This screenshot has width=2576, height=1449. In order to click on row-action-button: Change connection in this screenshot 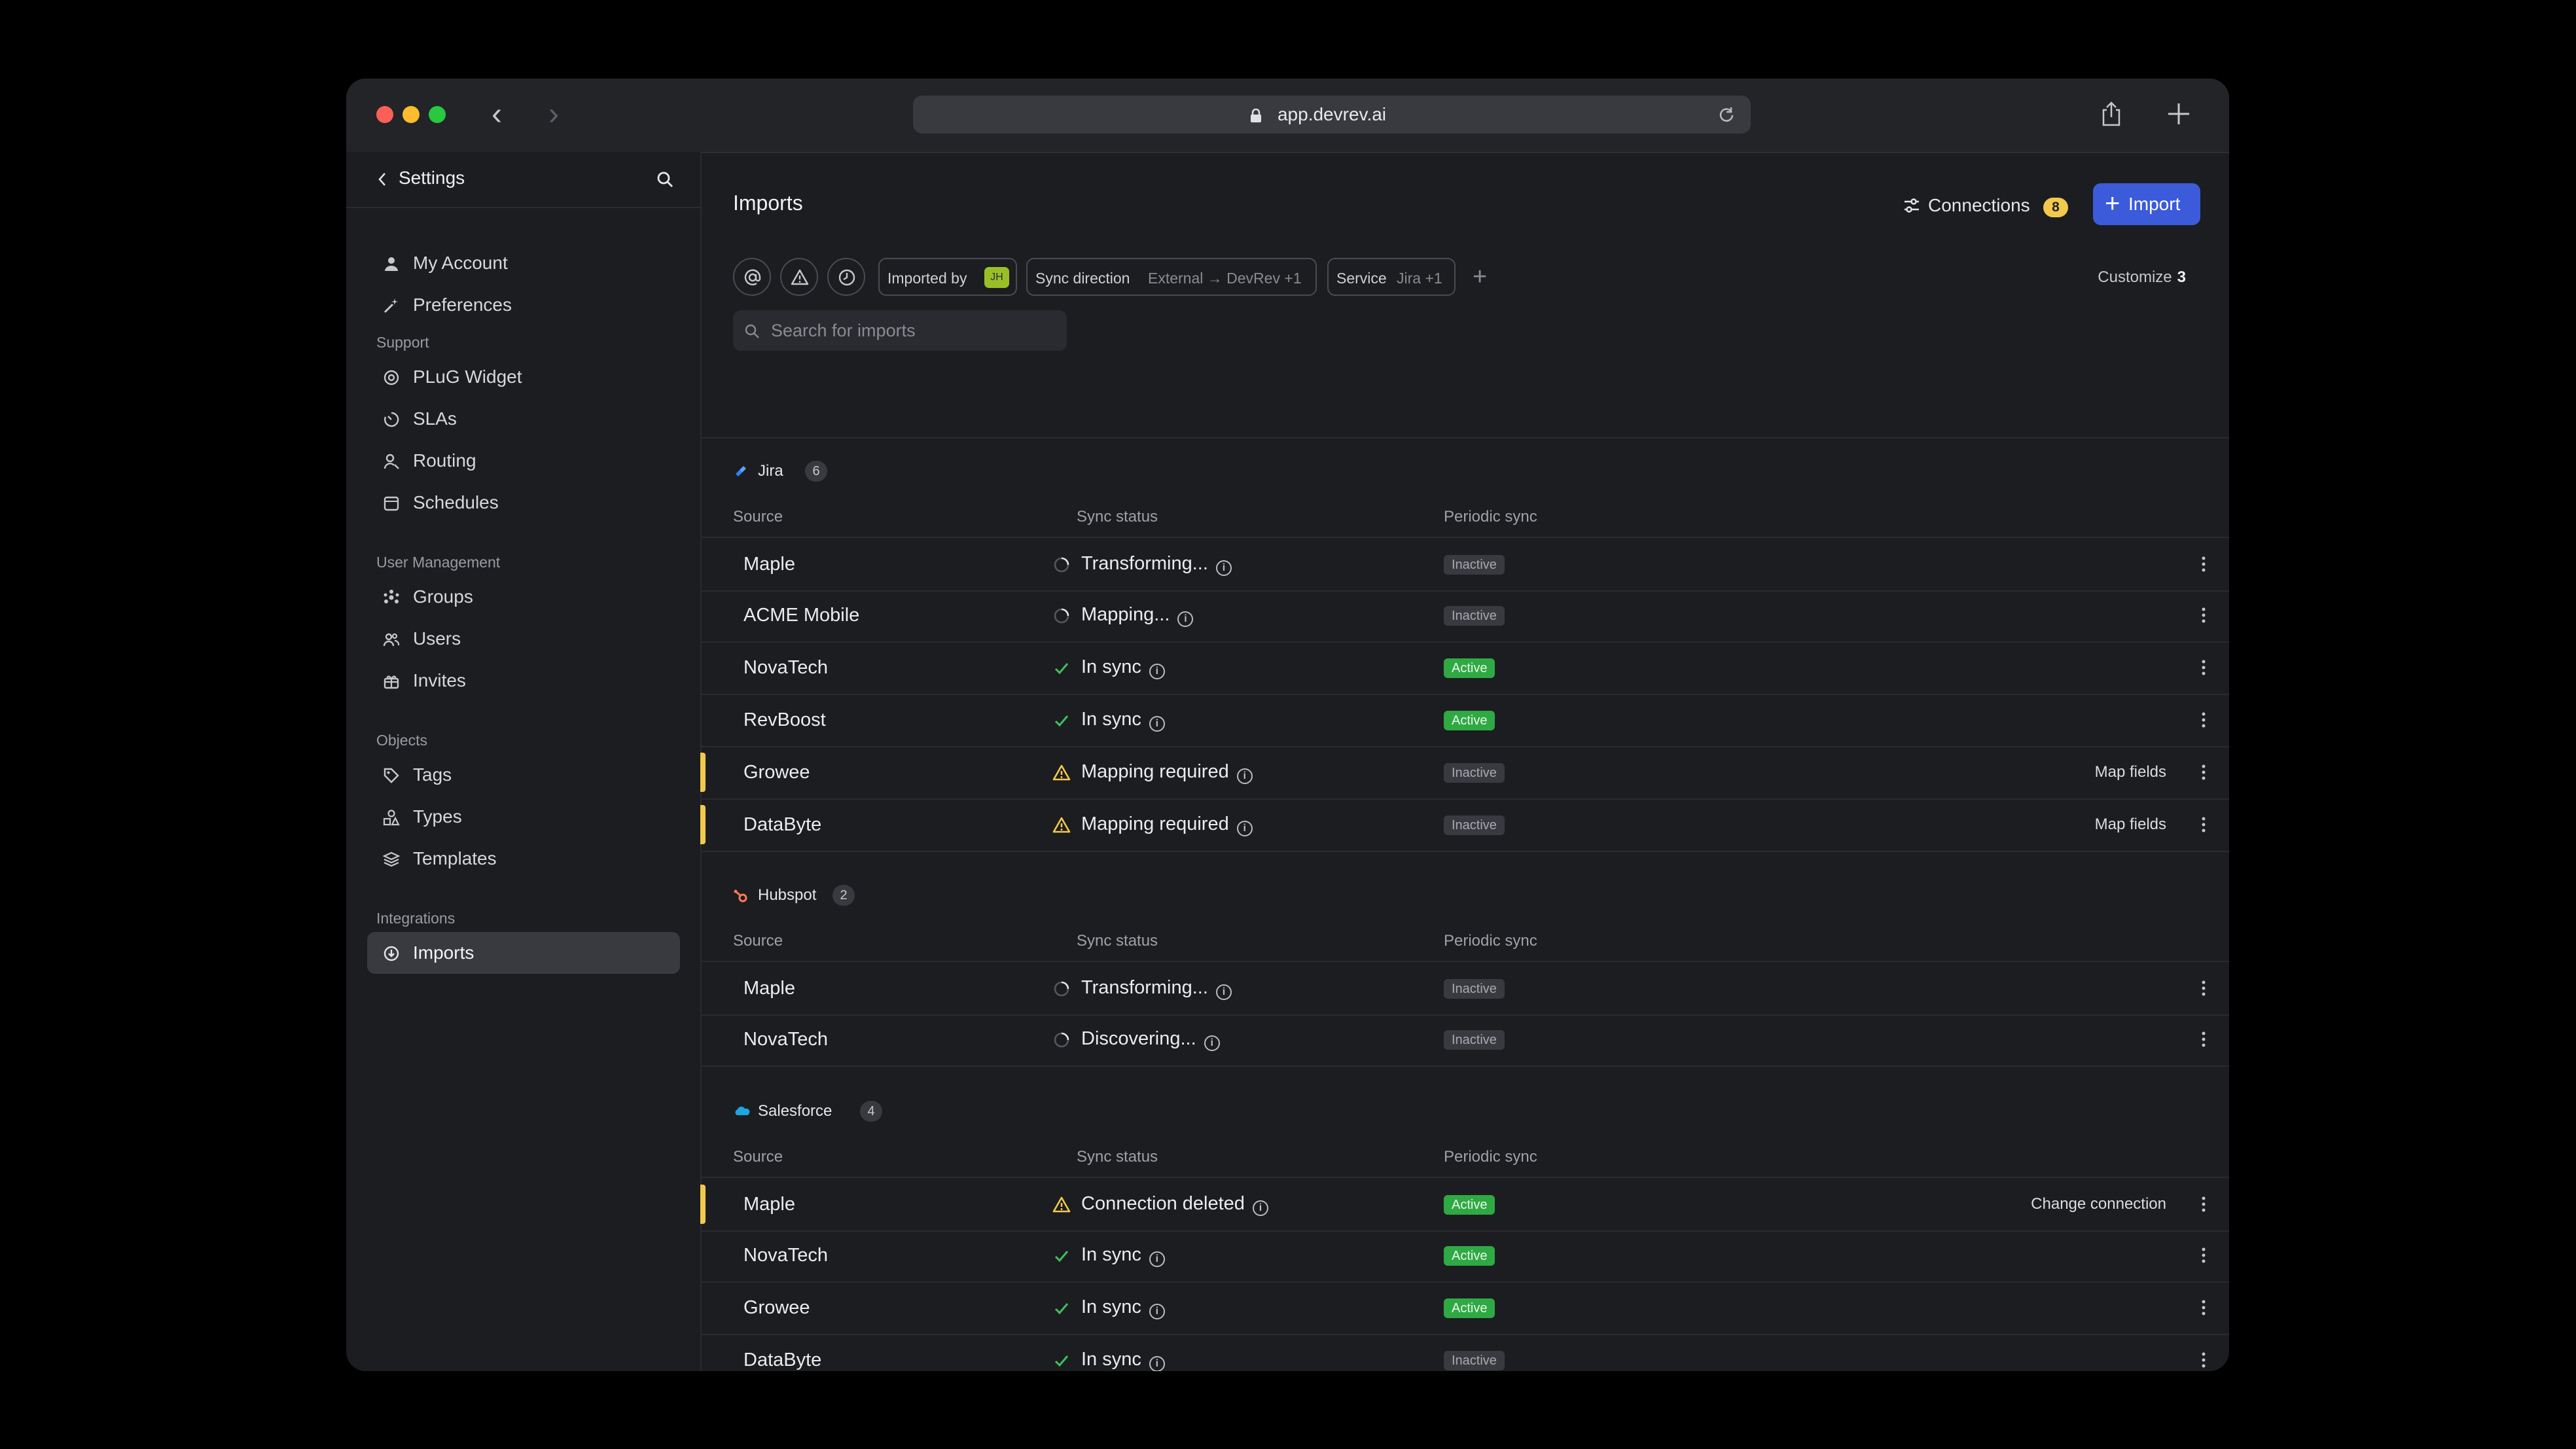, I will do `click(2098, 1204)`.